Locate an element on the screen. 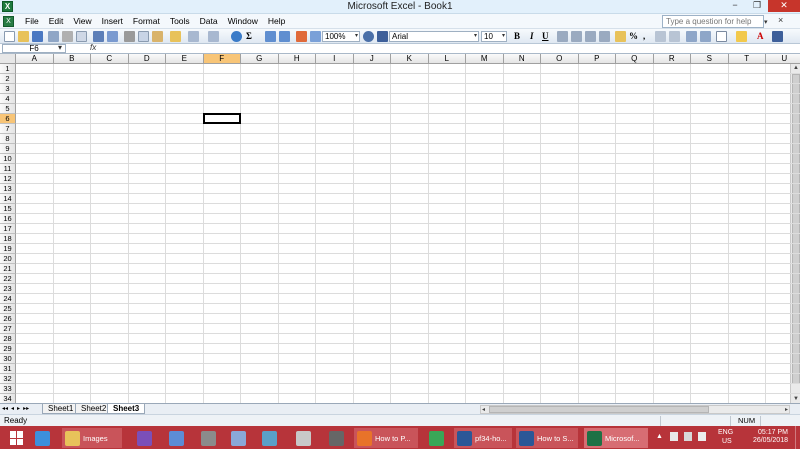 The height and width of the screenshot is (449, 800). menu-view: View is located at coordinates (82, 21).